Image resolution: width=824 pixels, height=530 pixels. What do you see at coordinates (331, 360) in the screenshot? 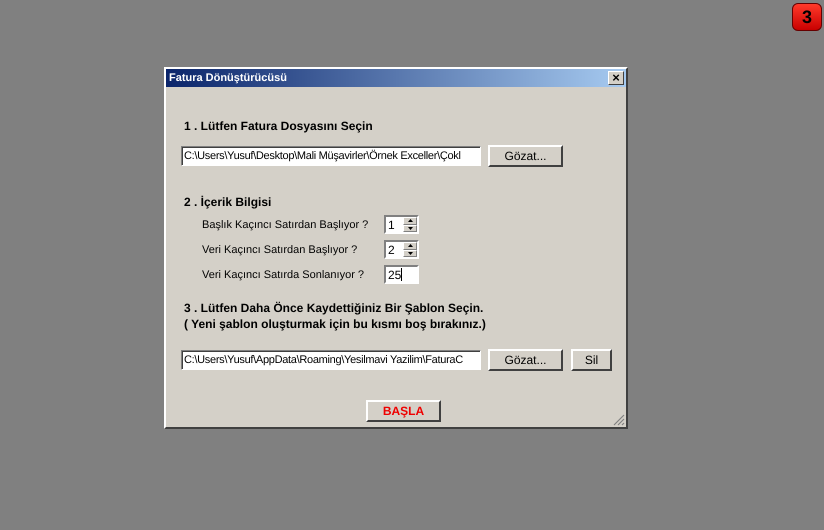
I see `template-path-field: C:\Users\Yusuf\AppData\Roaming\Yesilmavi Yazilim\FaturaC` at bounding box center [331, 360].